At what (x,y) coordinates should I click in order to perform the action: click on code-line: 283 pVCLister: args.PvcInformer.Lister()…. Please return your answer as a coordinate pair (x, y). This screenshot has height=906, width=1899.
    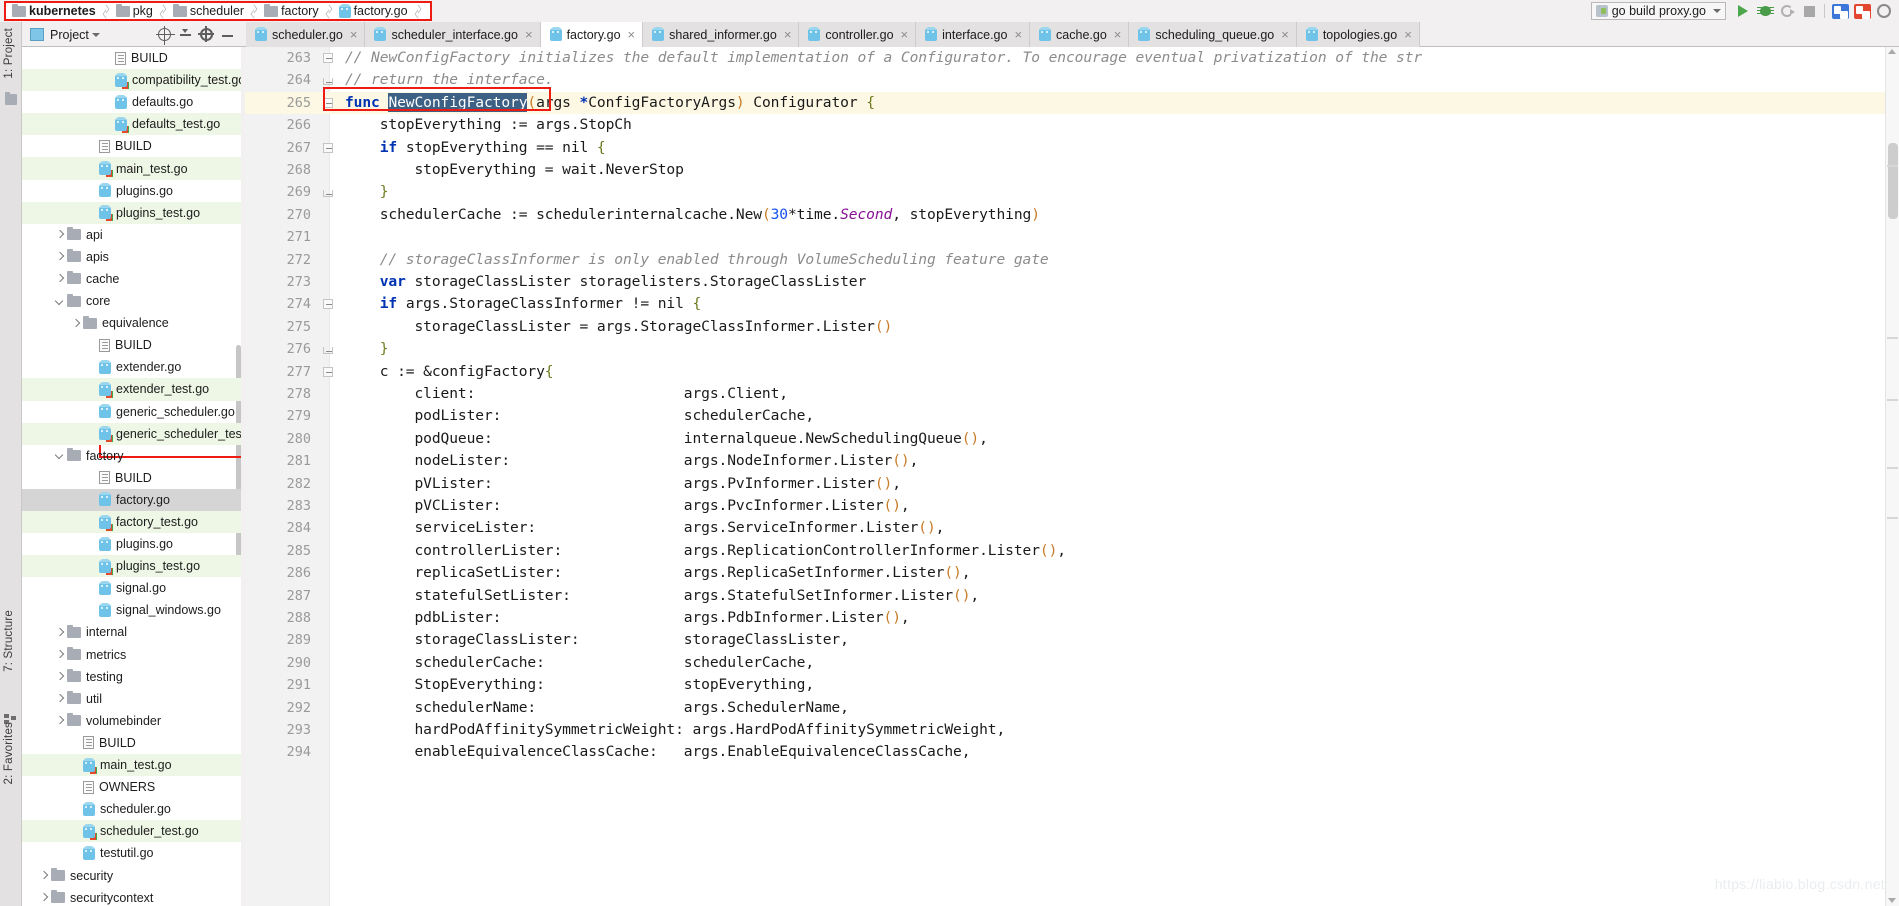
    Looking at the image, I should click on (1072, 506).